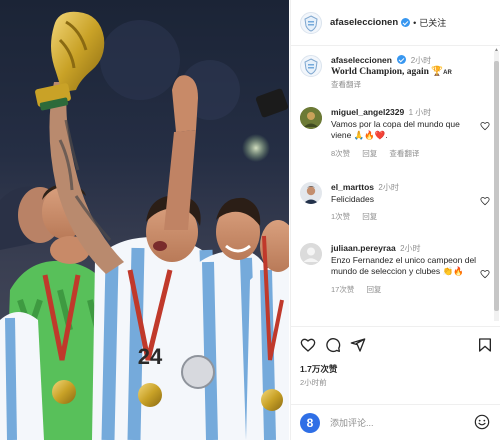 The image size is (500, 440). Describe the element at coordinates (406, 85) in the screenshot. I see `caption-translate: 查看翻译` at that location.